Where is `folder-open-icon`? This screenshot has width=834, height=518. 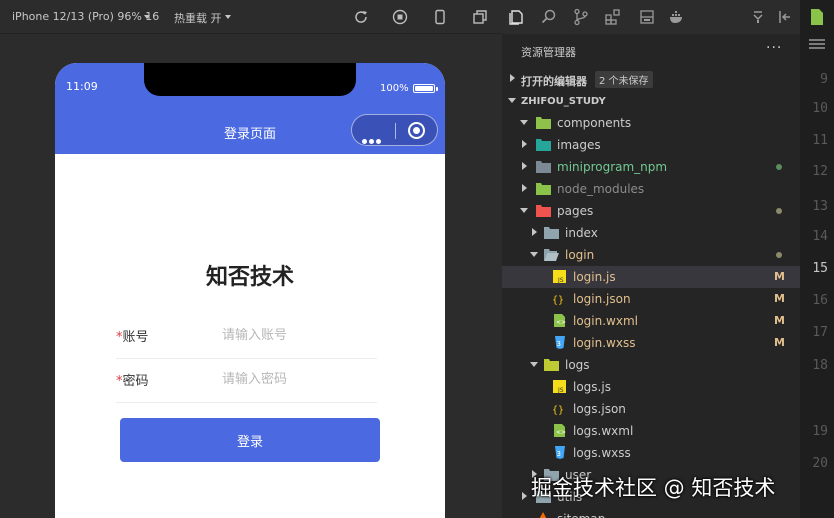
folder-open-icon is located at coordinates (551, 255).